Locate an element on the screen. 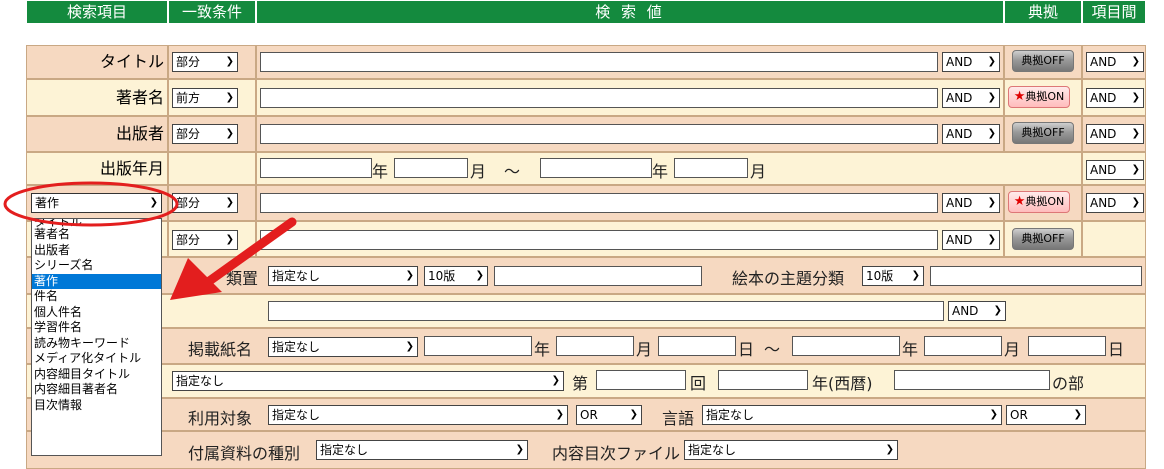  pointer-arrow-shaft is located at coordinates (250, 252).